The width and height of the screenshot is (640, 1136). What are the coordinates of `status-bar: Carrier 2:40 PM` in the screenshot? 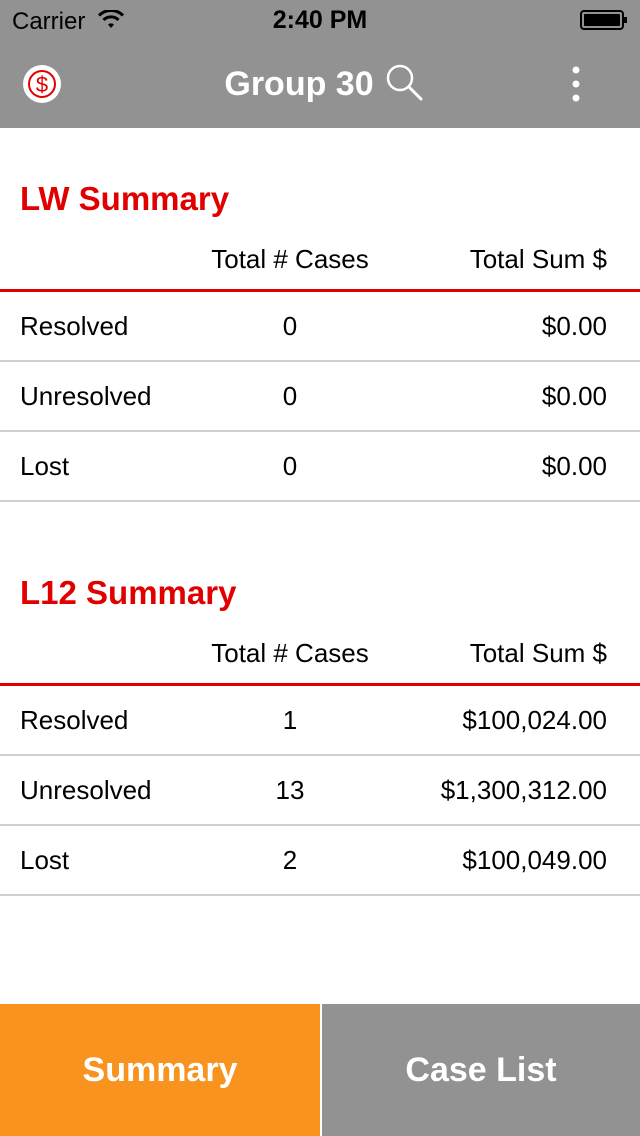 It's located at (320, 20).